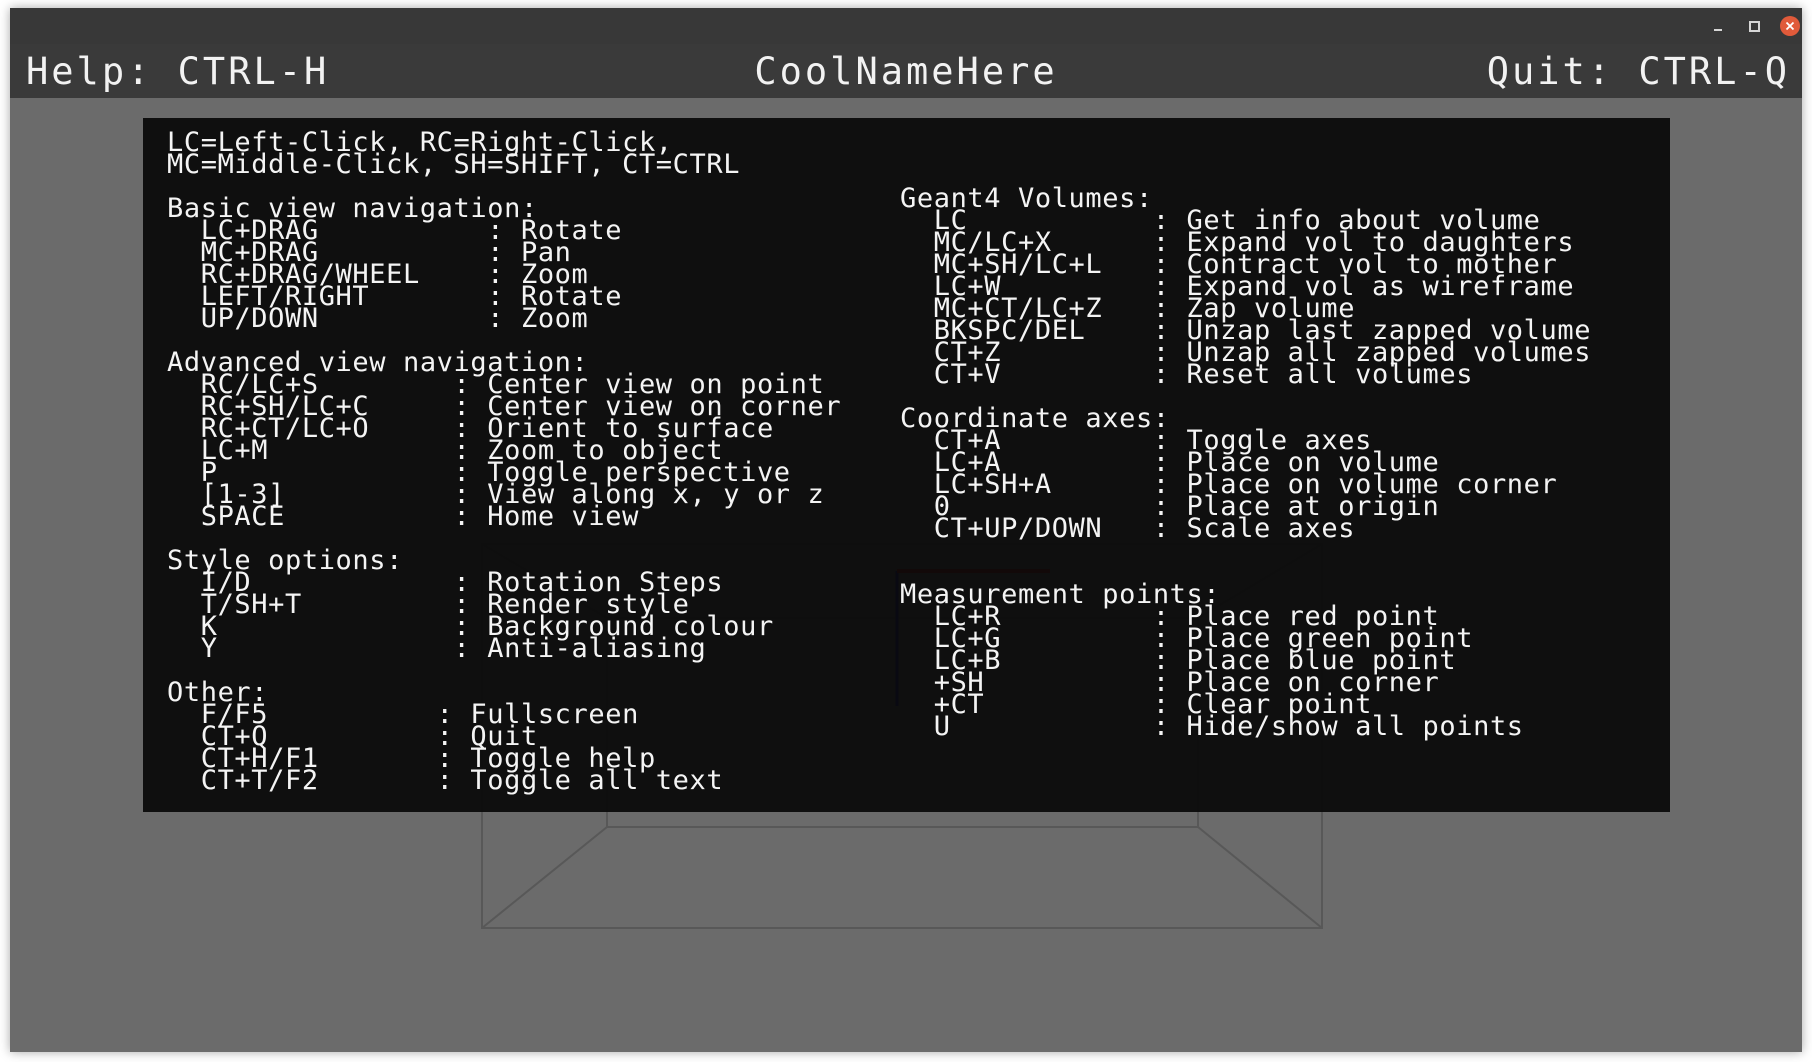 The image size is (1812, 1062). Describe the element at coordinates (1718, 26) in the screenshot. I see `minimize-button` at that location.